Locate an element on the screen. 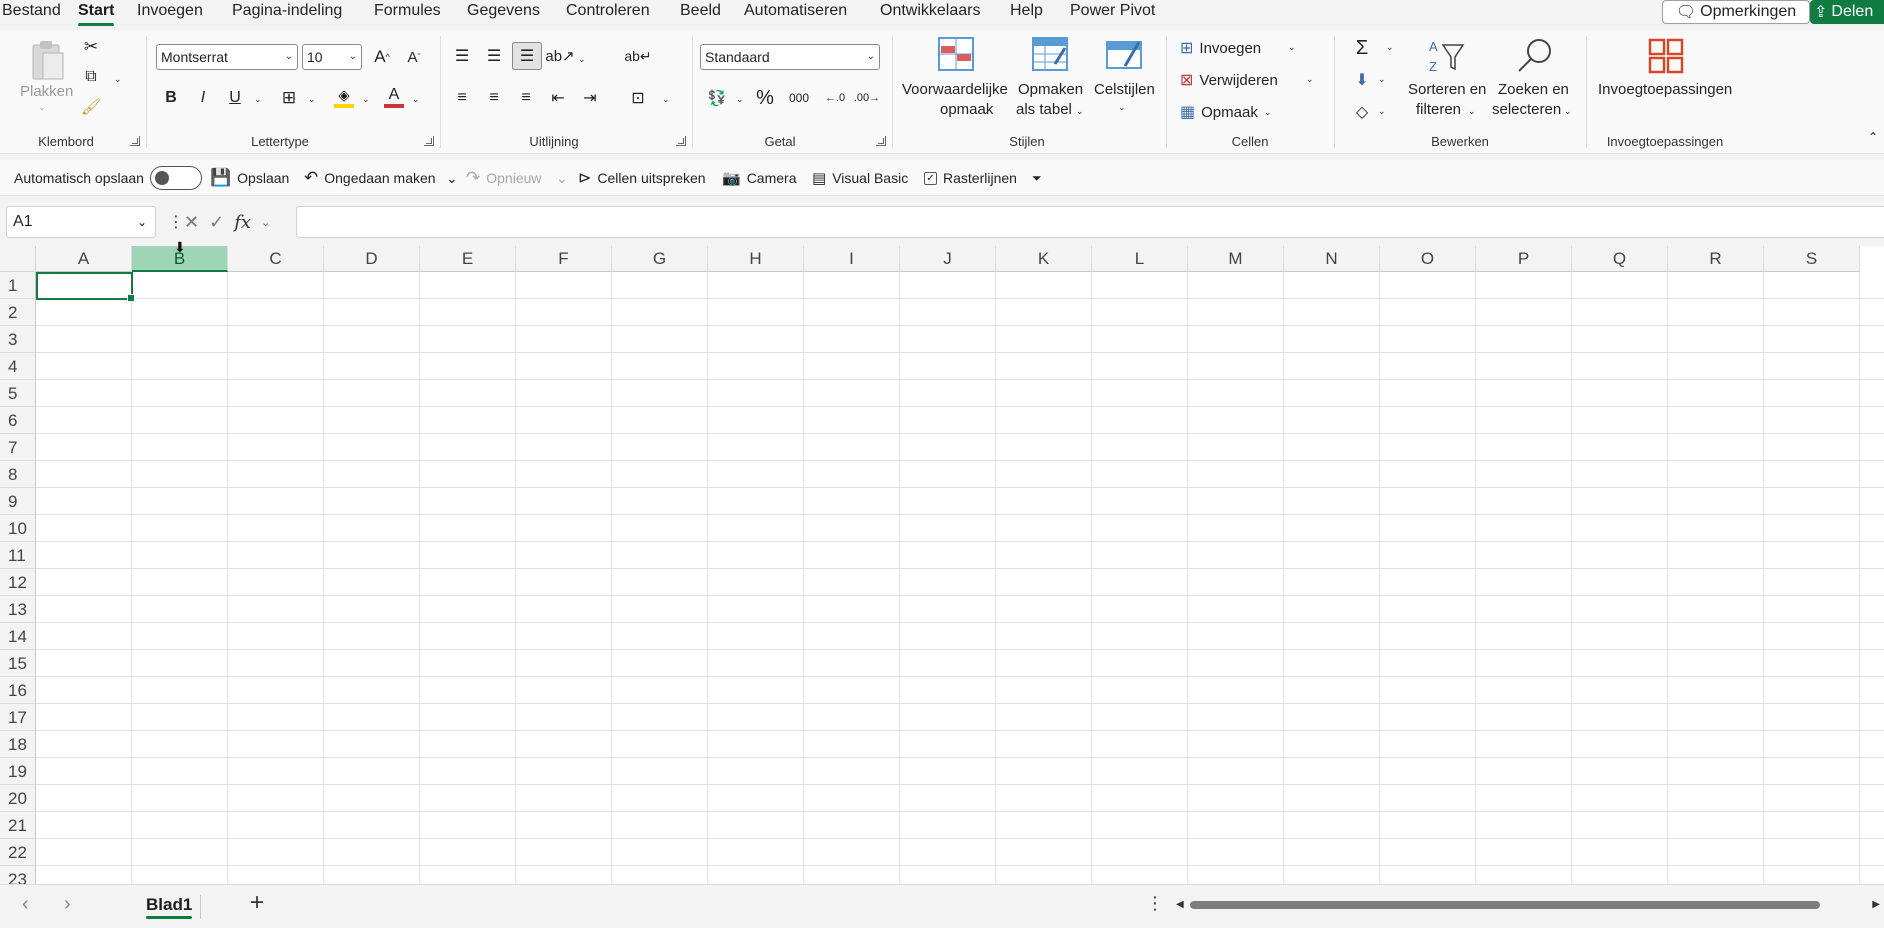  merge-center-icon: ⊡ is located at coordinates (638, 98).